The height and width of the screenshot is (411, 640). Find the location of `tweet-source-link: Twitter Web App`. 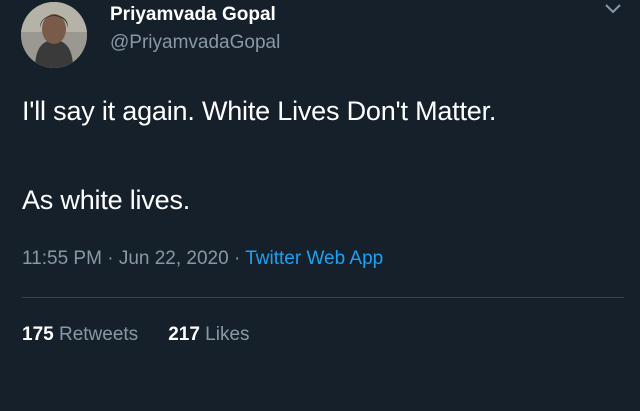

tweet-source-link: Twitter Web App is located at coordinates (314, 258).